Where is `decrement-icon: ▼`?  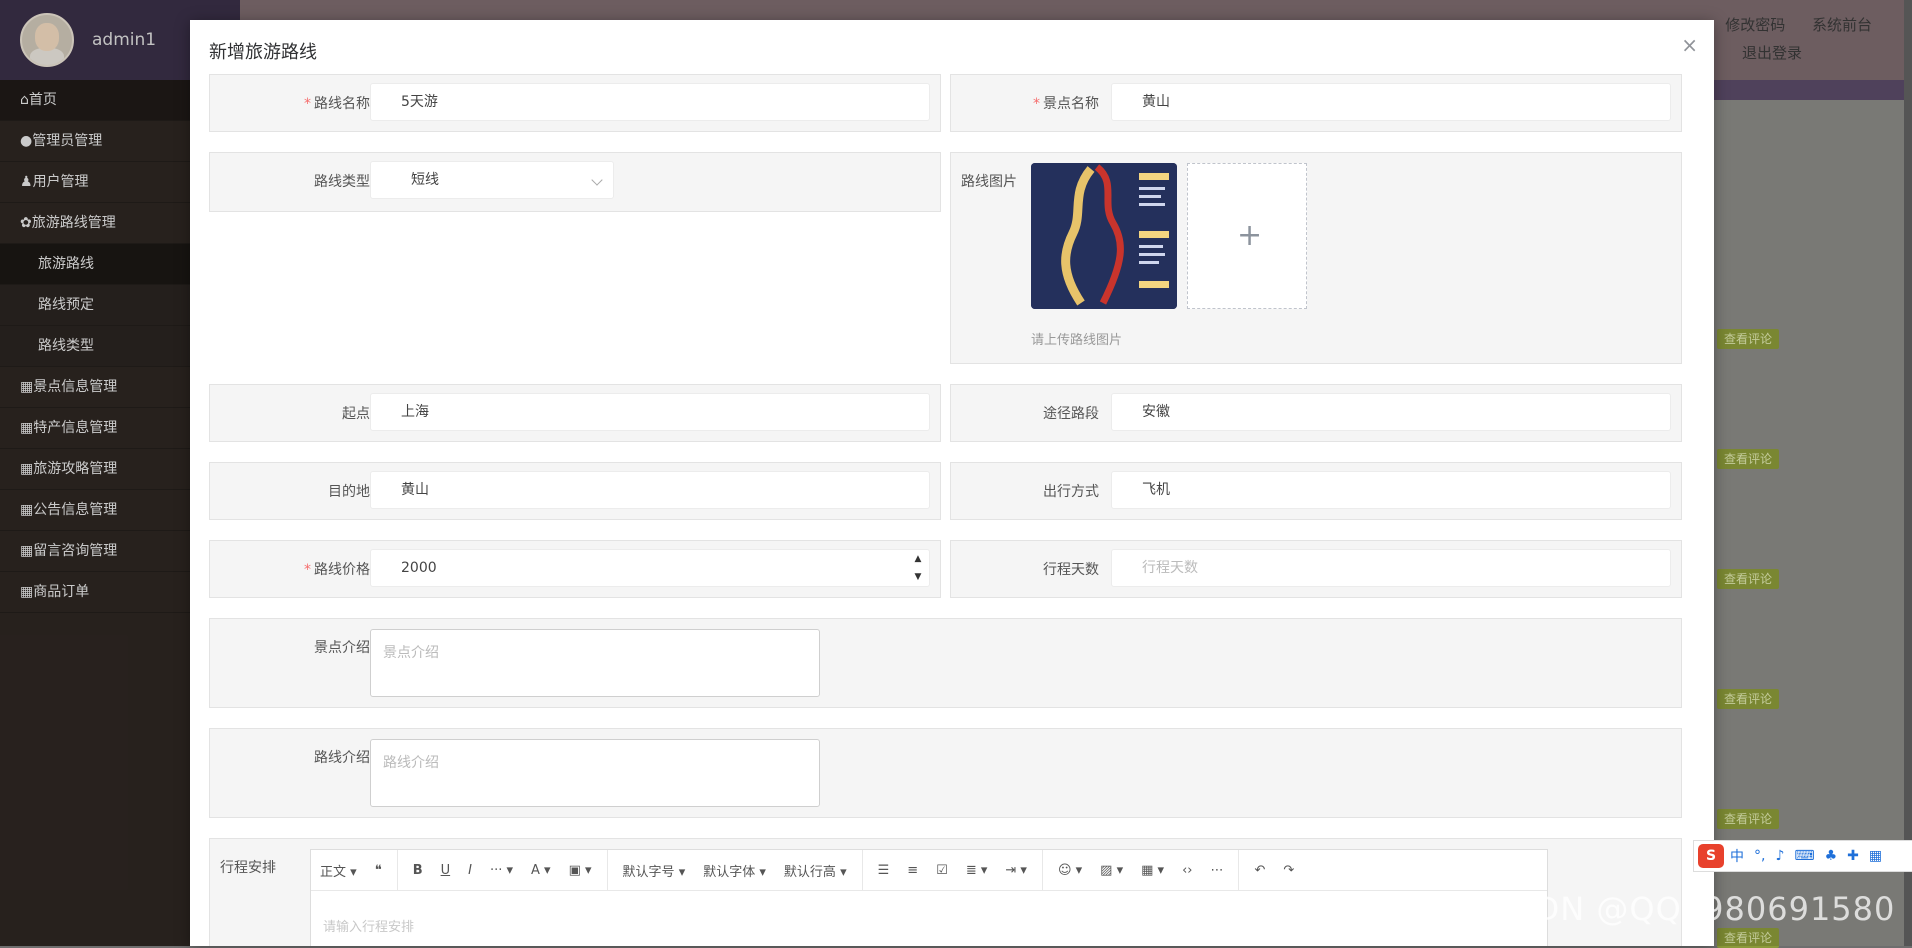 decrement-icon: ▼ is located at coordinates (918, 577).